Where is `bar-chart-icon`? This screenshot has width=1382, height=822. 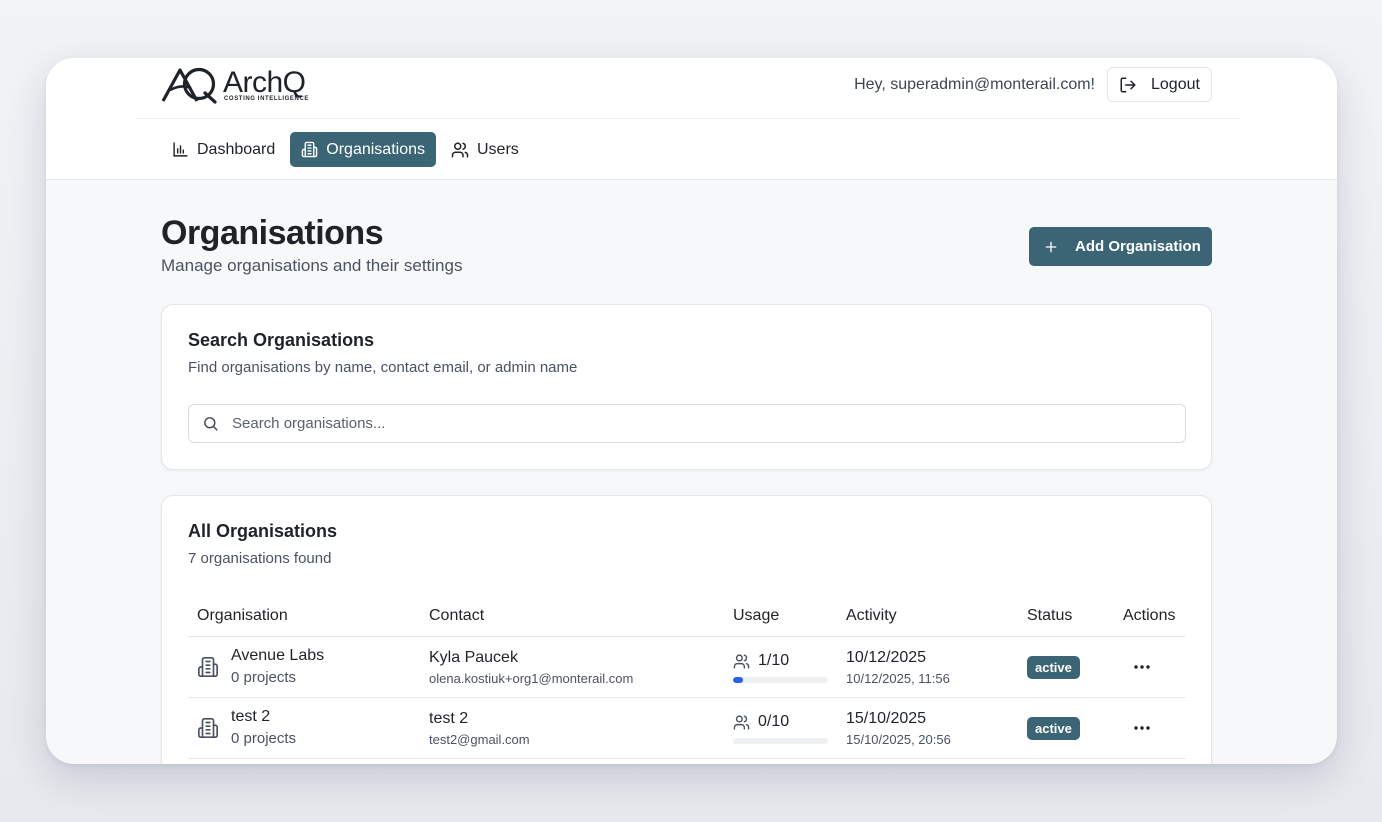 bar-chart-icon is located at coordinates (180, 149).